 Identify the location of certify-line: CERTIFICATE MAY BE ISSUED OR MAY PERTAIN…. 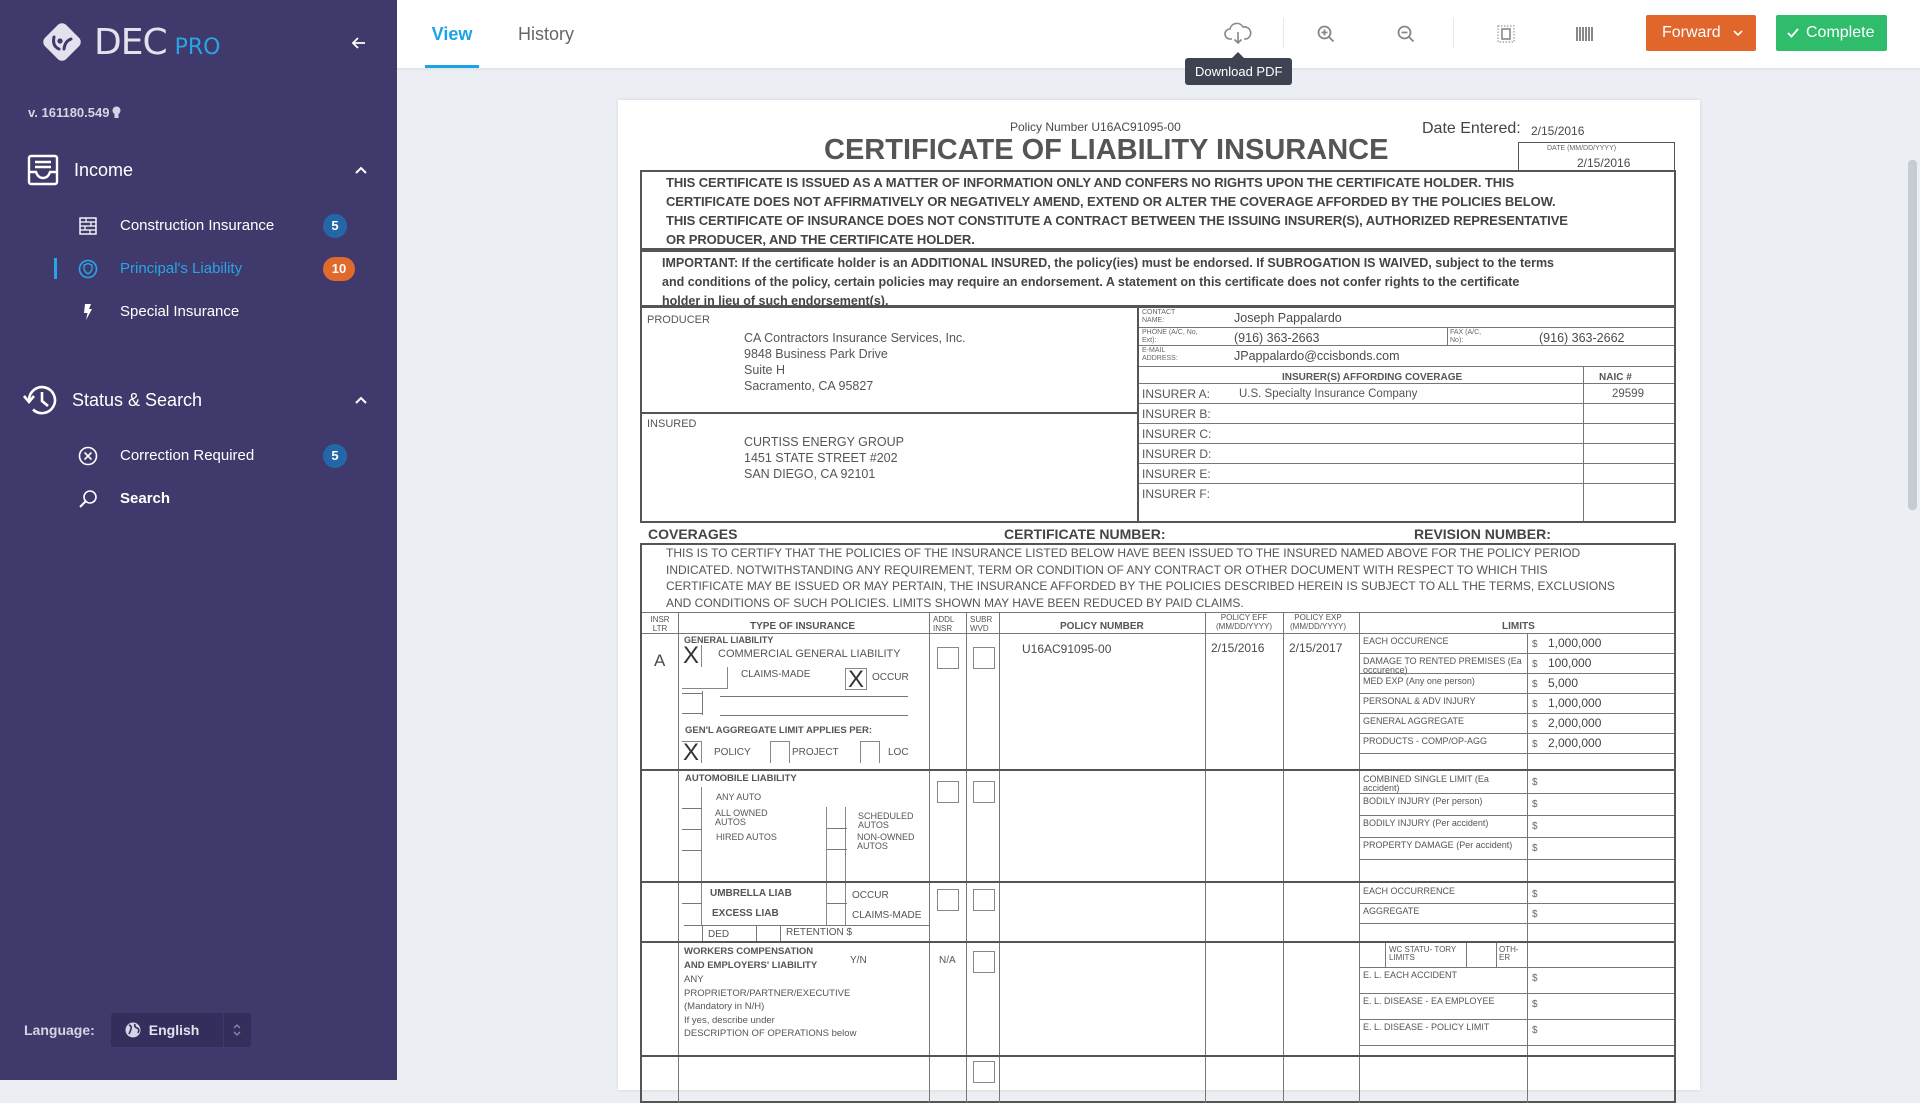
(1140, 586).